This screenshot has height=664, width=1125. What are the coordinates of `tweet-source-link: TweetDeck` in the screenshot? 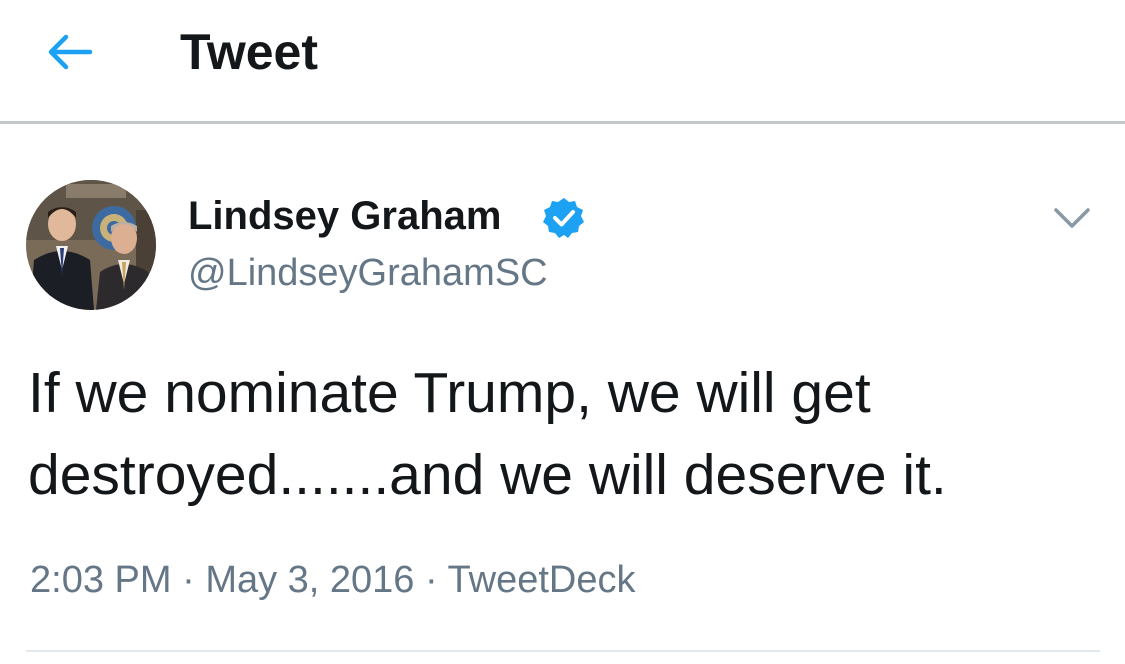 It's located at (542, 580).